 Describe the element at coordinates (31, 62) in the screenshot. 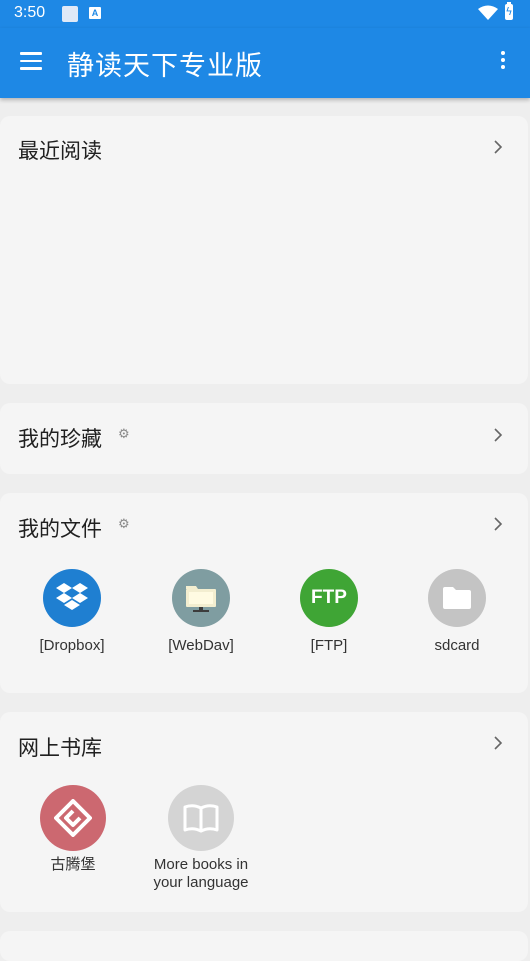

I see `menu-icon` at that location.